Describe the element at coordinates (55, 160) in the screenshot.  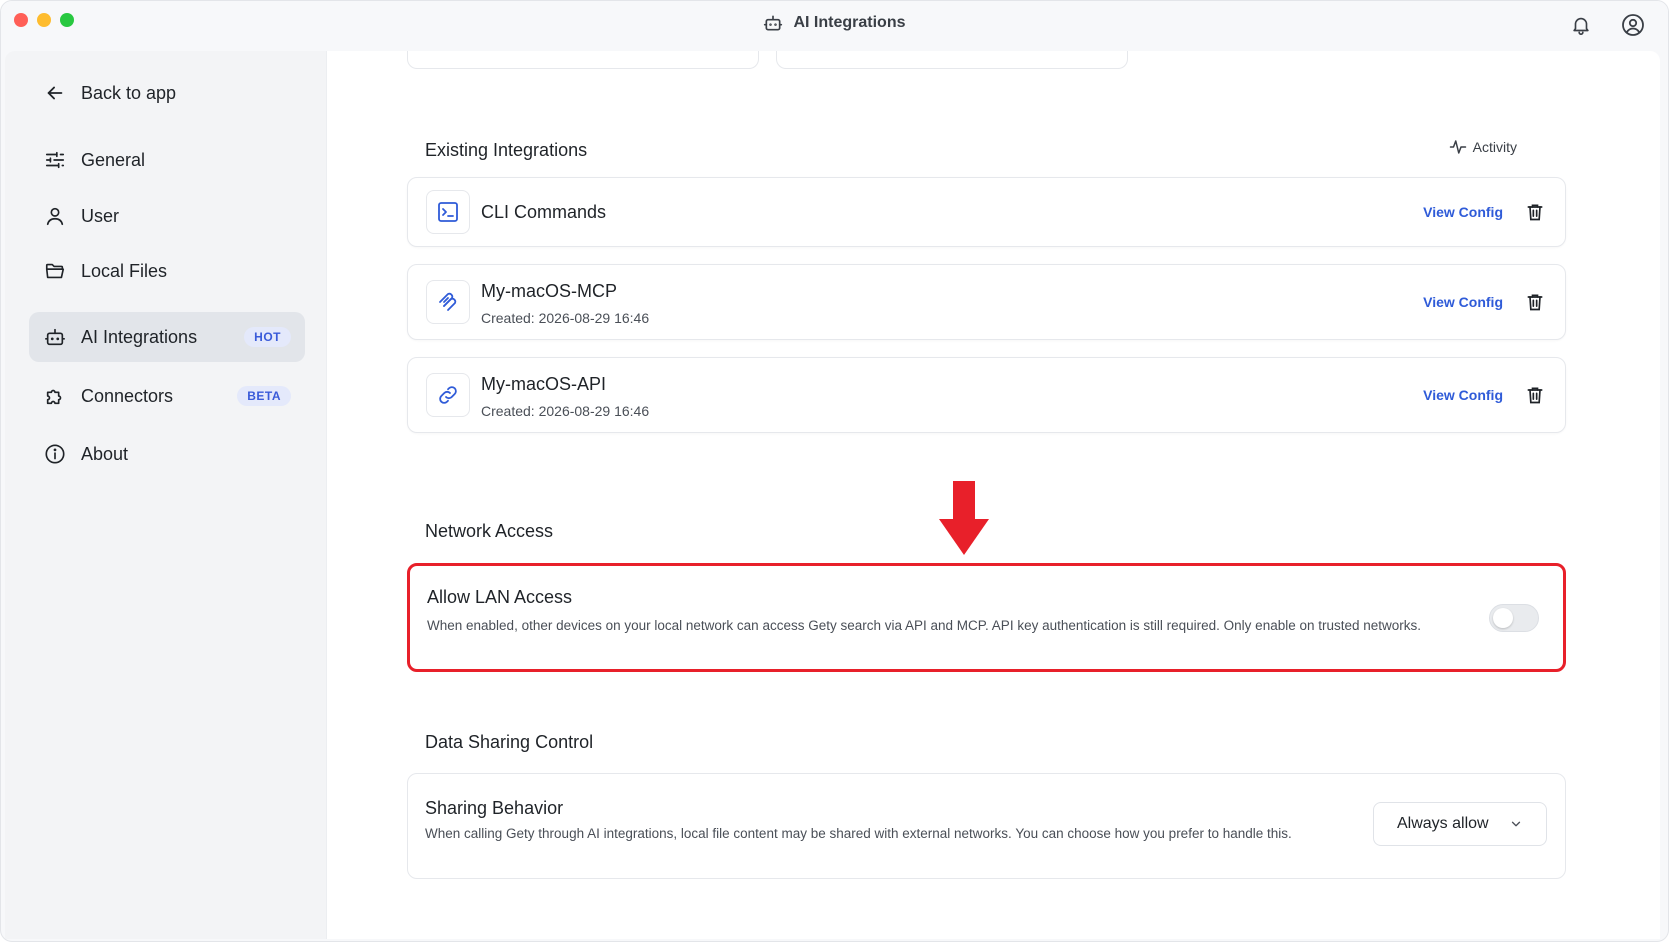
I see `sliders-icon` at that location.